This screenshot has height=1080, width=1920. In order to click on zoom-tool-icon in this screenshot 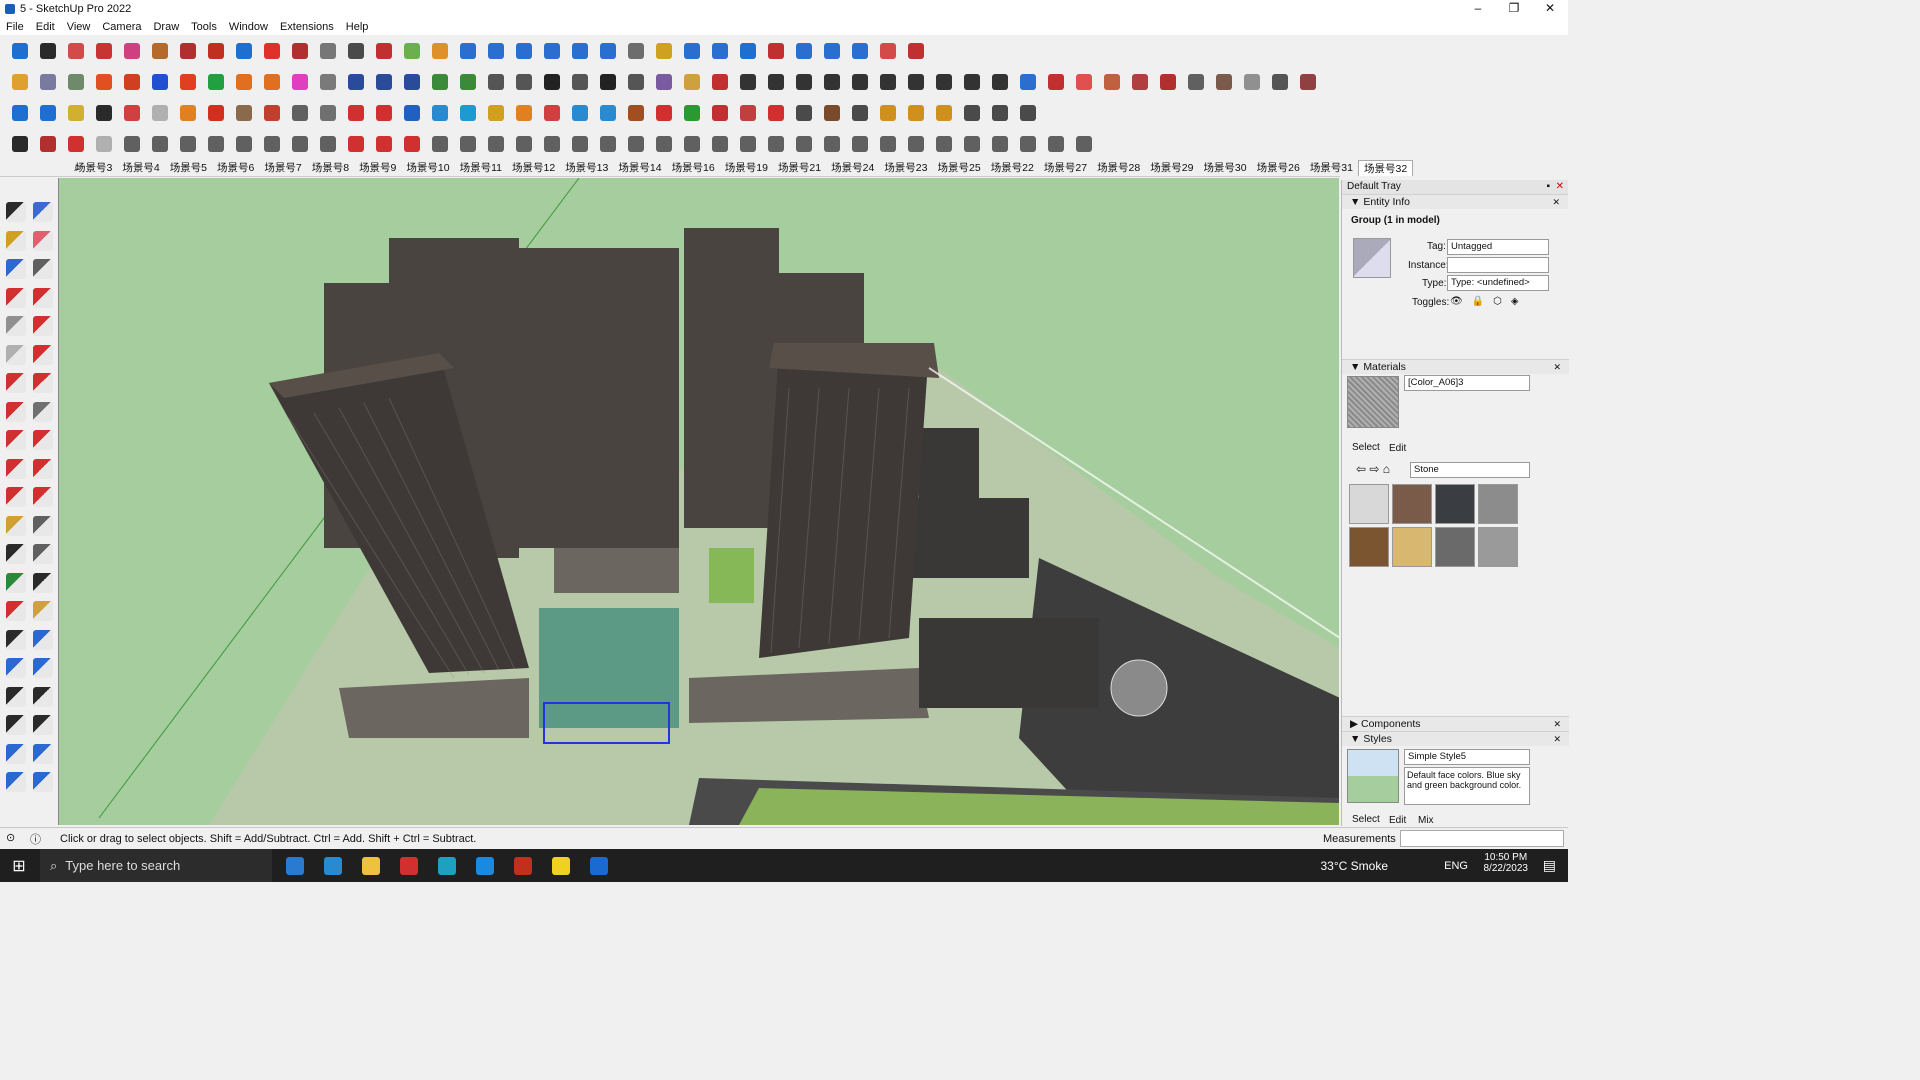, I will do `click(16, 639)`.